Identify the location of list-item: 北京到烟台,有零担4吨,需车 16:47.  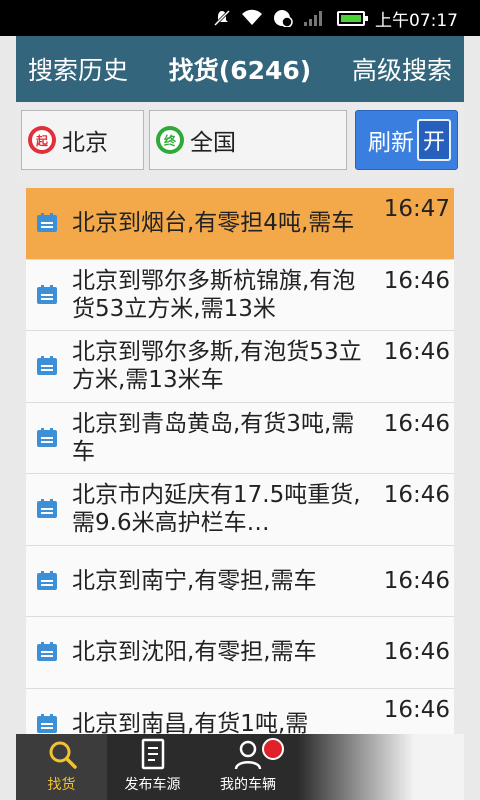
(240, 224).